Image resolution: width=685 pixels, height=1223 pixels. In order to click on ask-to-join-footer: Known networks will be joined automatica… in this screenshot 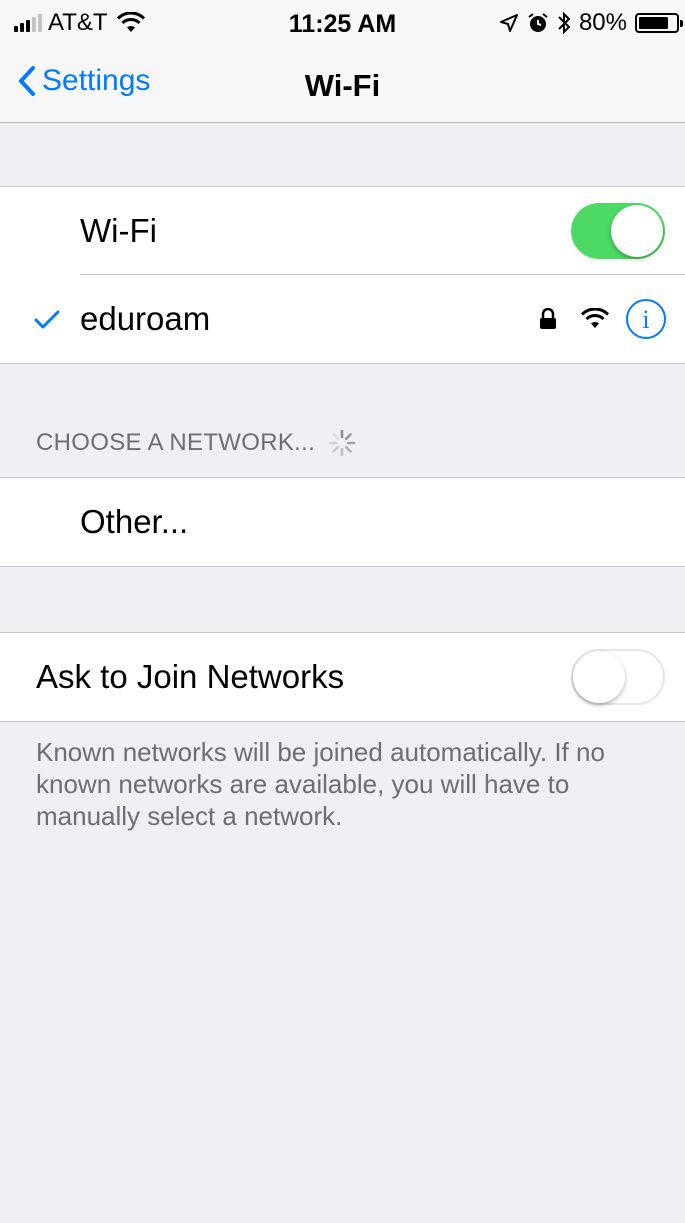, I will do `click(320, 784)`.